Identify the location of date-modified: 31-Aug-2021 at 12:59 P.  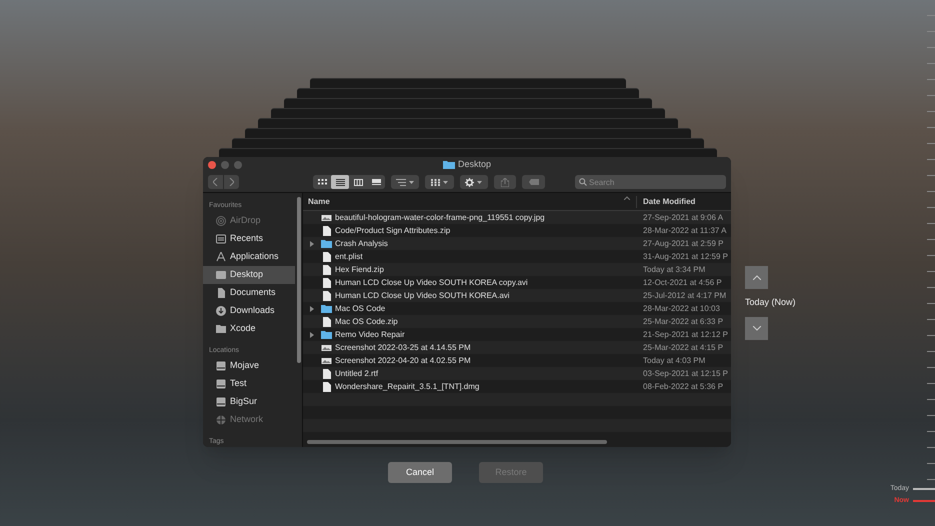
(685, 256).